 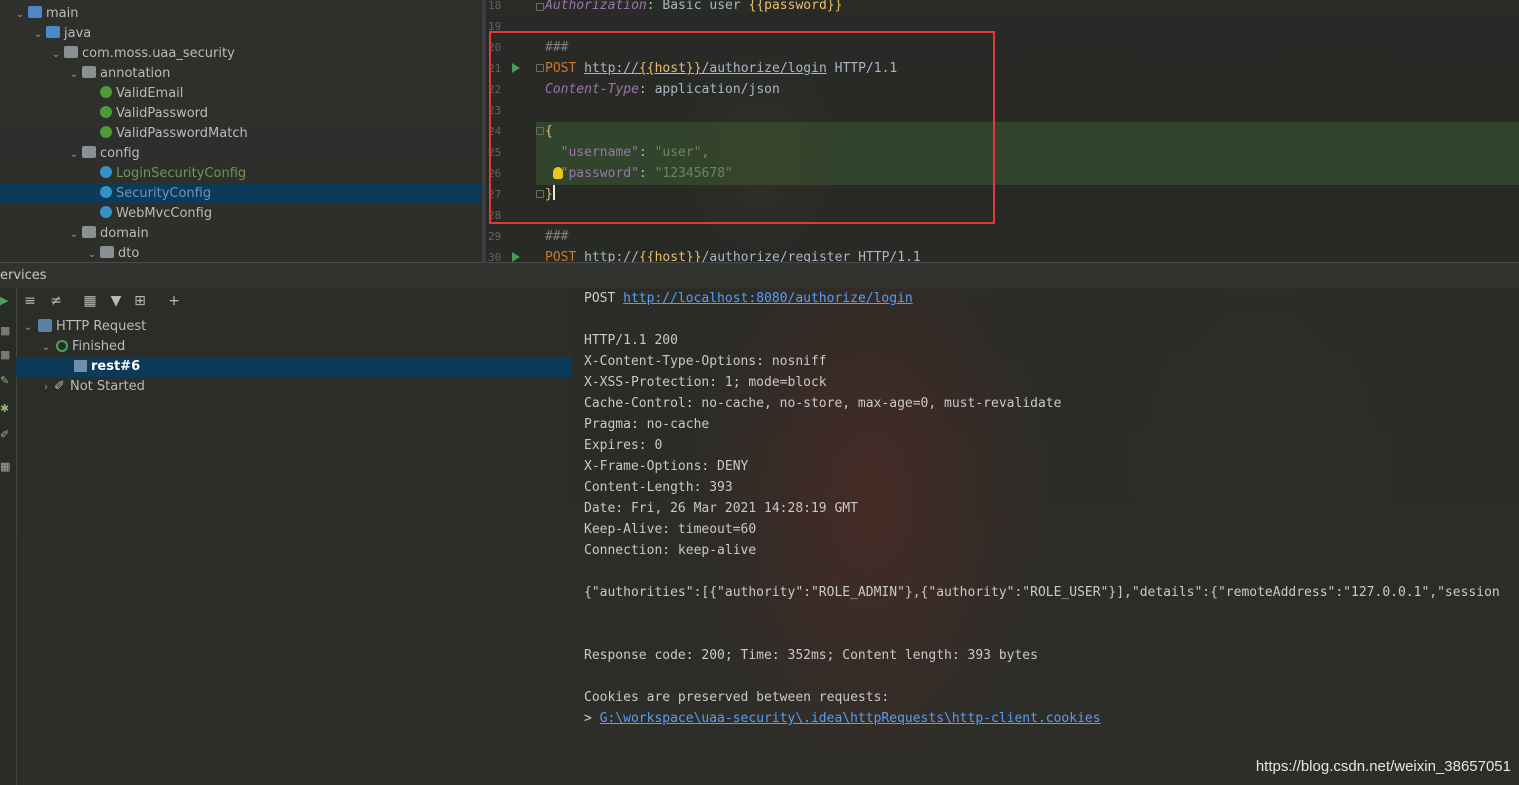 What do you see at coordinates (294, 387) in the screenshot?
I see `svc-item-not-started: › ✐ Not Started` at bounding box center [294, 387].